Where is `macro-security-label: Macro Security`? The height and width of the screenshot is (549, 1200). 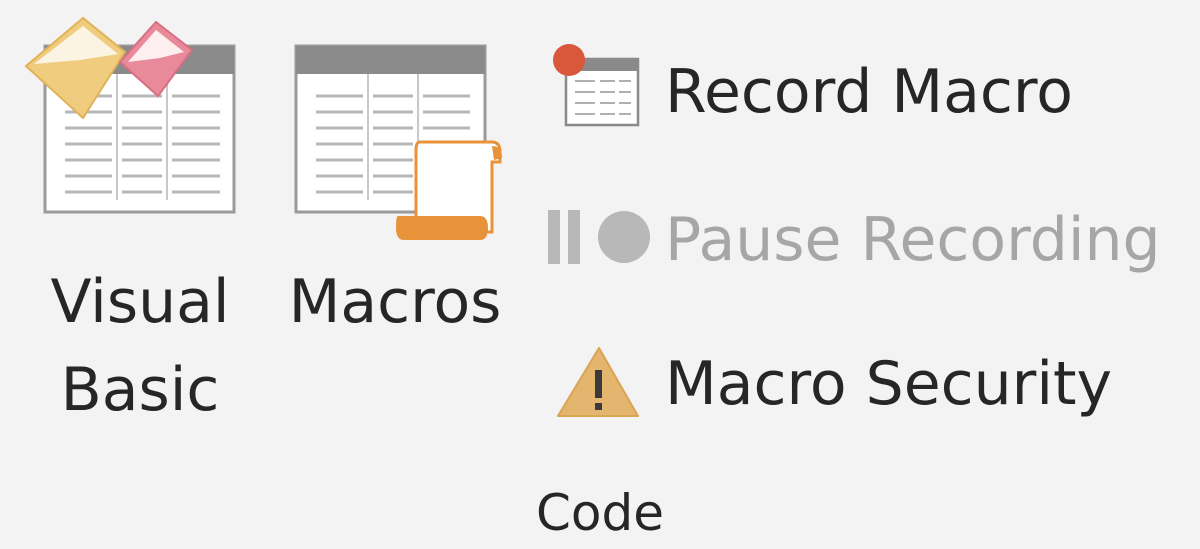 macro-security-label: Macro Security is located at coordinates (889, 384).